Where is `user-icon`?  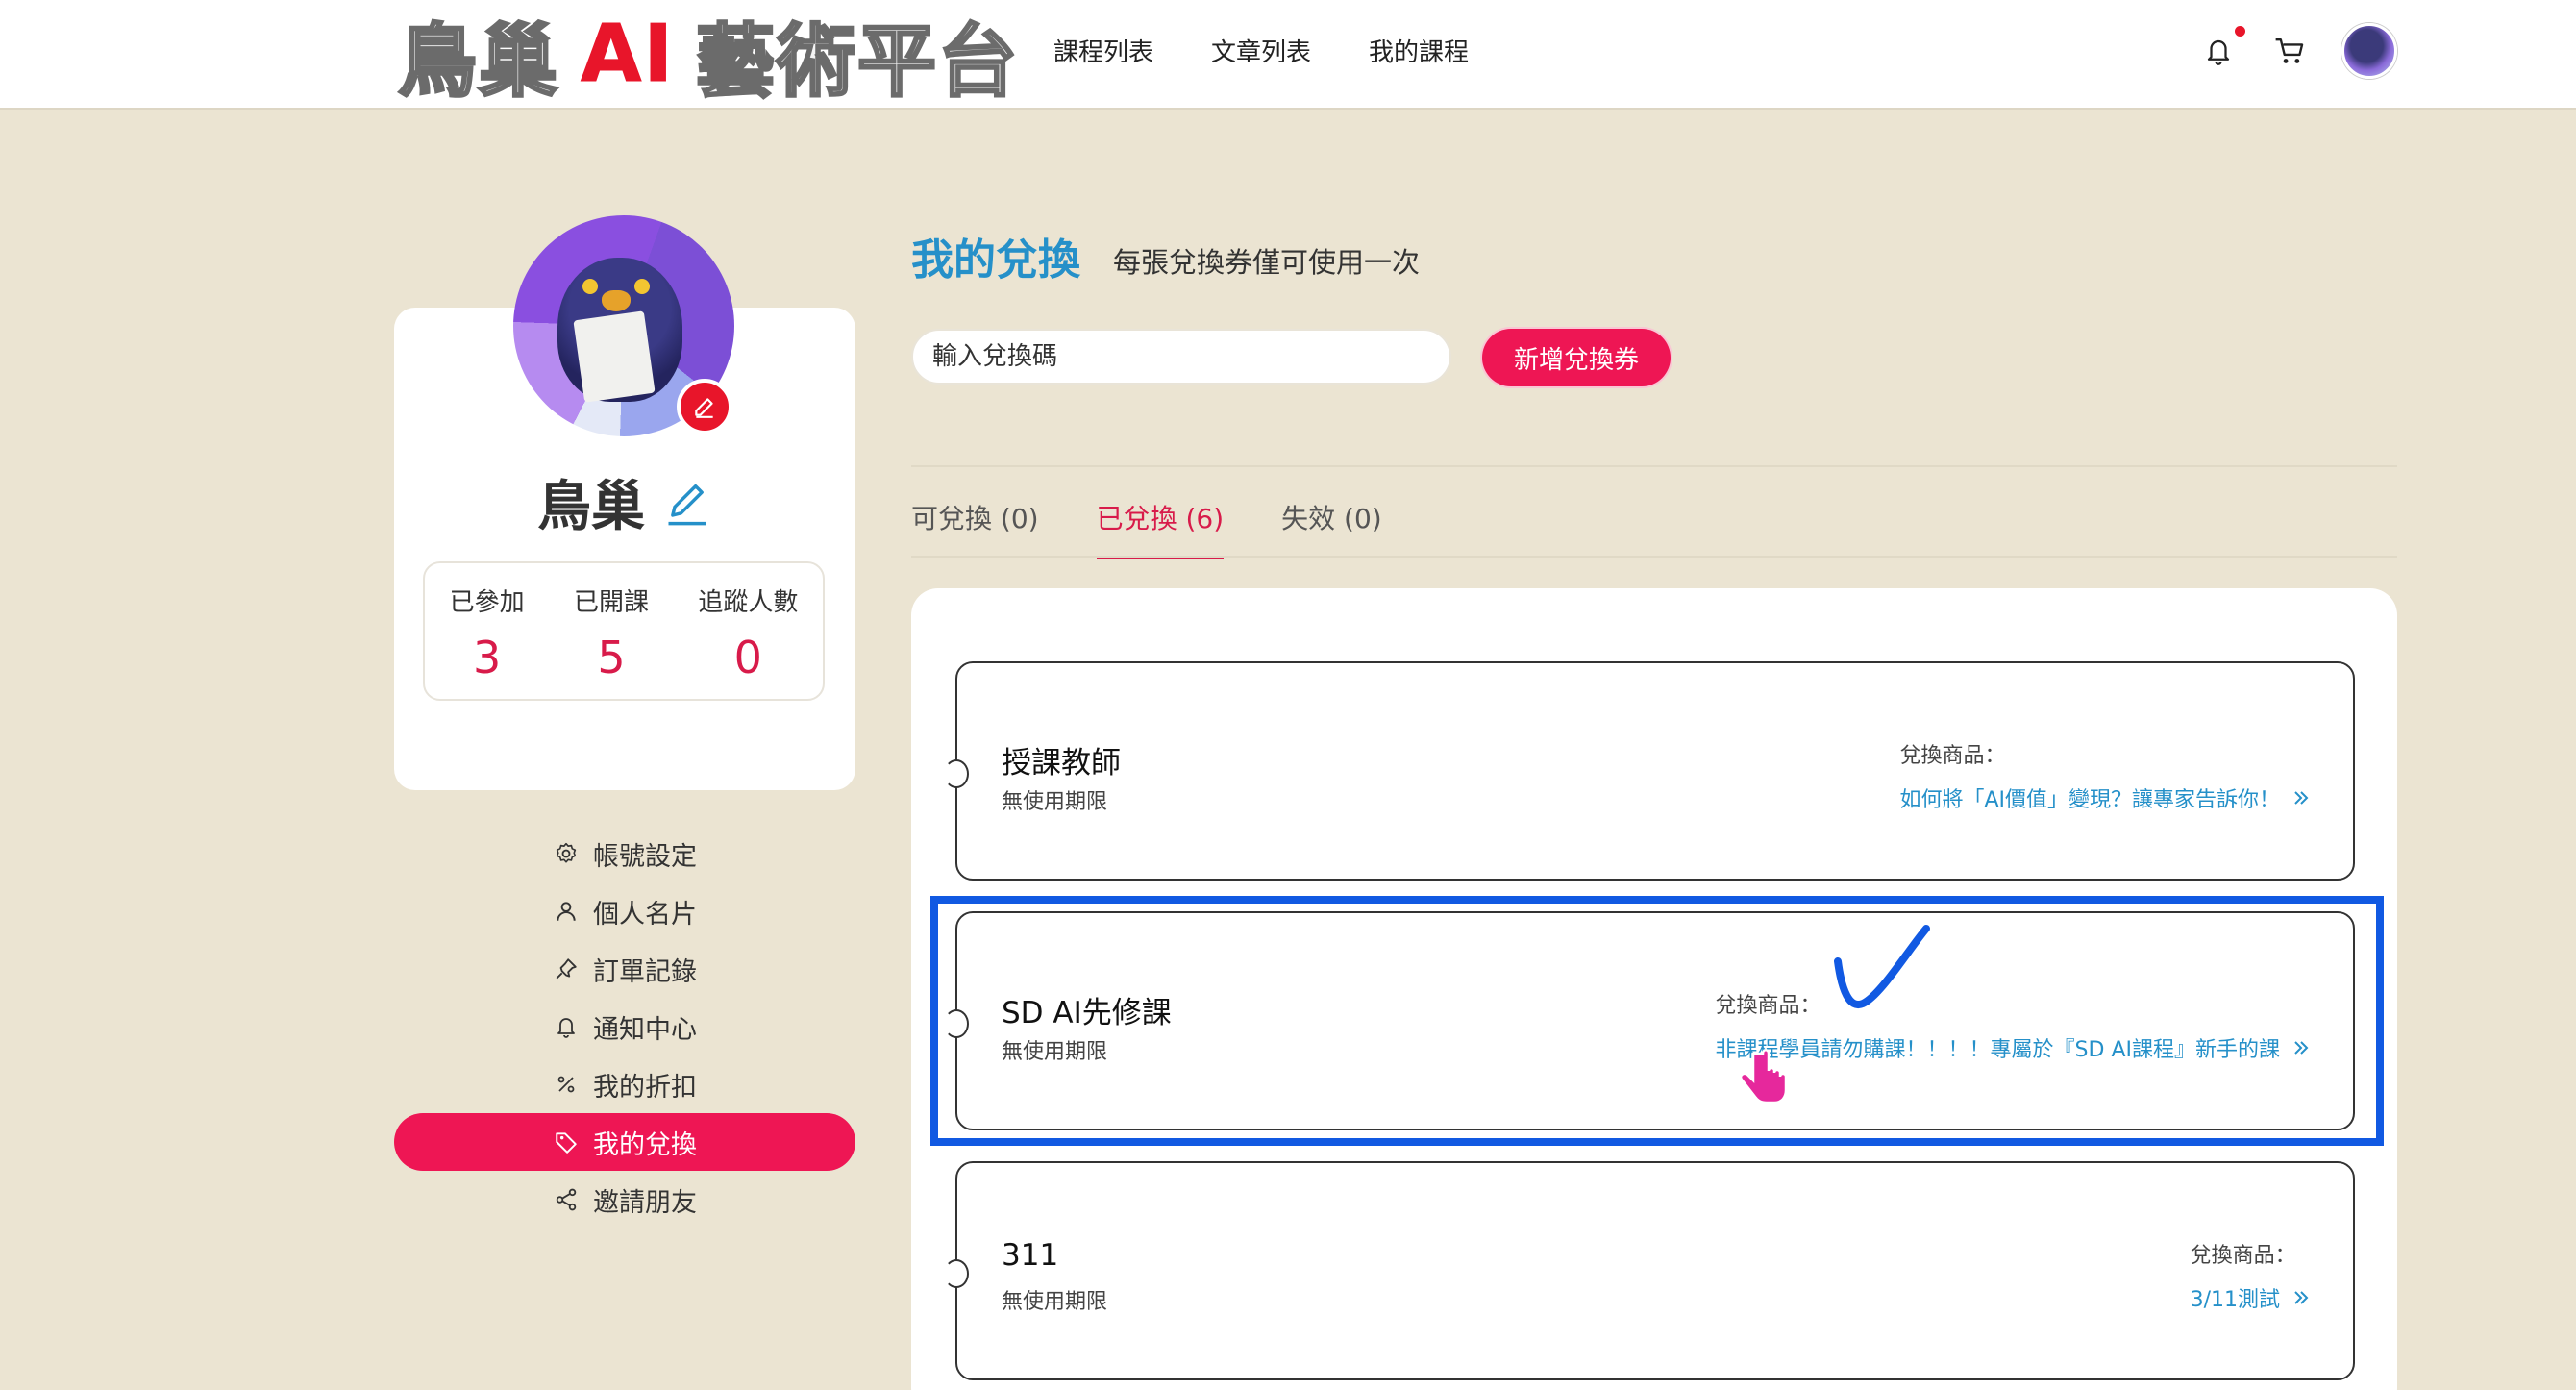 user-icon is located at coordinates (566, 911).